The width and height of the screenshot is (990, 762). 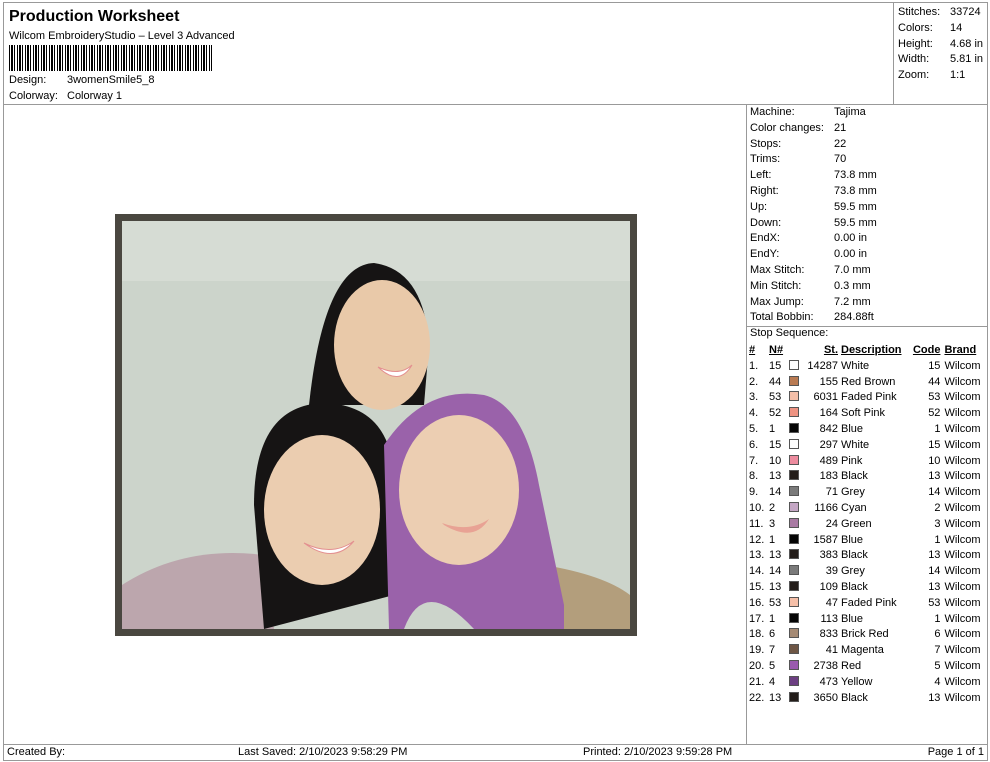 I want to click on thread-code: 5, so click(x=937, y=665).